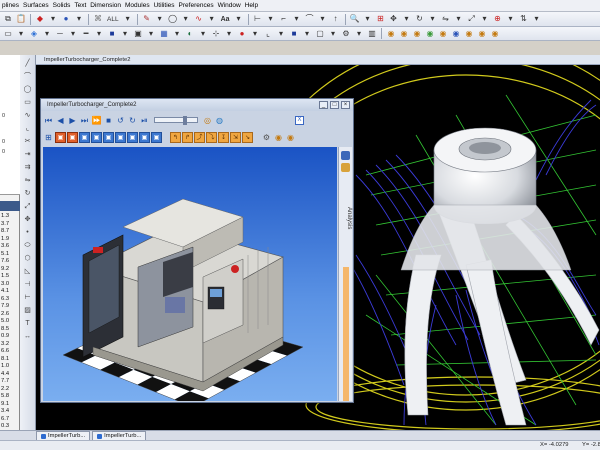 Image resolution: width=600 pixels, height=450 pixels. Describe the element at coordinates (28, 258) in the screenshot. I see `polygon-tool-icon: ⬡` at that location.